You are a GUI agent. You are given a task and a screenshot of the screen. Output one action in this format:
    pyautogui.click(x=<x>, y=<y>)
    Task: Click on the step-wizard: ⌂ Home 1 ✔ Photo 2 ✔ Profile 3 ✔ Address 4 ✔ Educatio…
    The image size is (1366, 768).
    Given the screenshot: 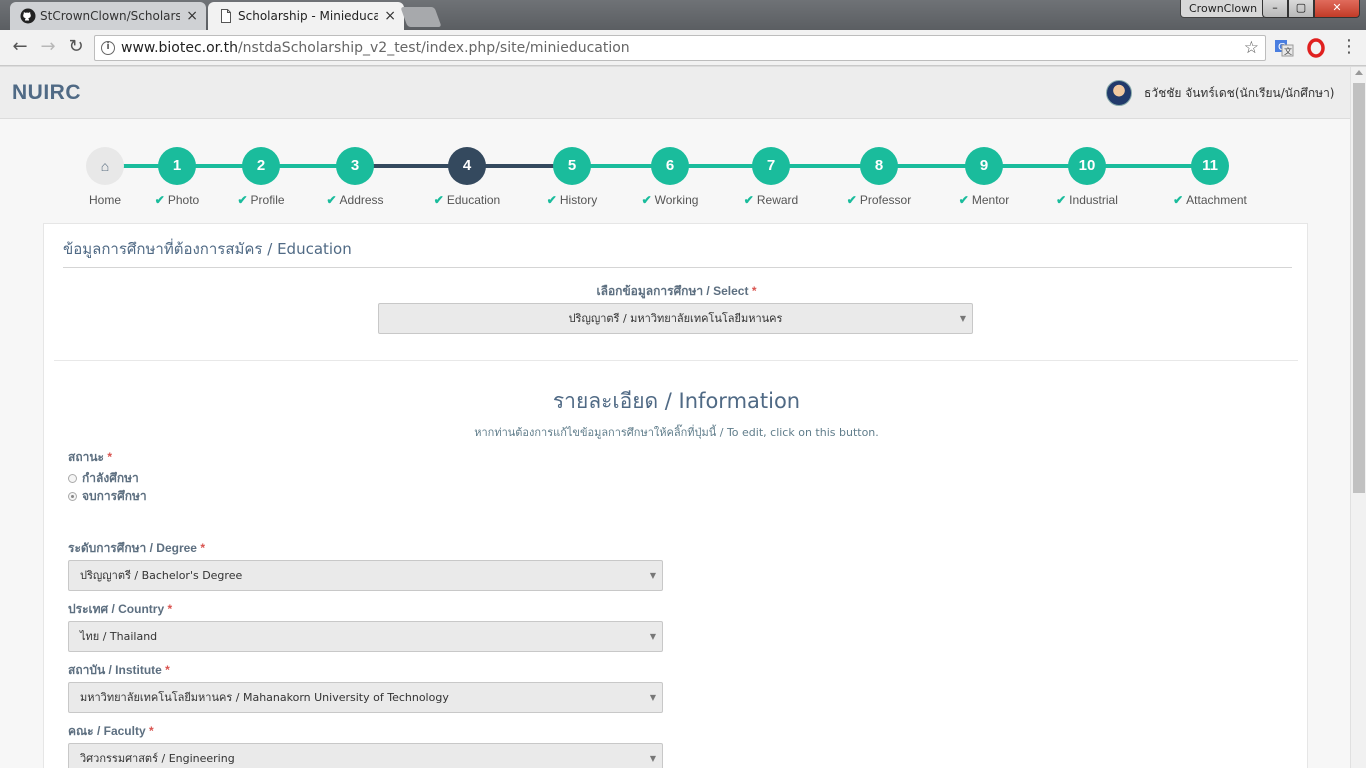 What is the action you would take?
    pyautogui.click(x=675, y=170)
    